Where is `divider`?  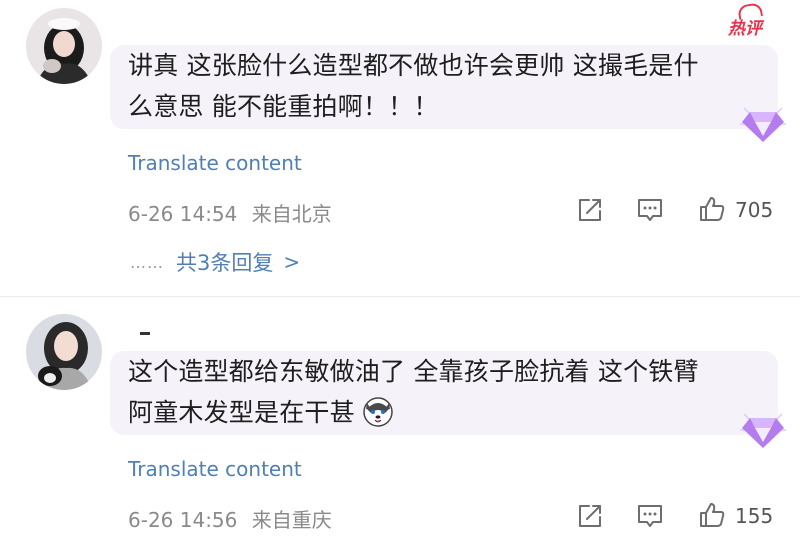 divider is located at coordinates (400, 296).